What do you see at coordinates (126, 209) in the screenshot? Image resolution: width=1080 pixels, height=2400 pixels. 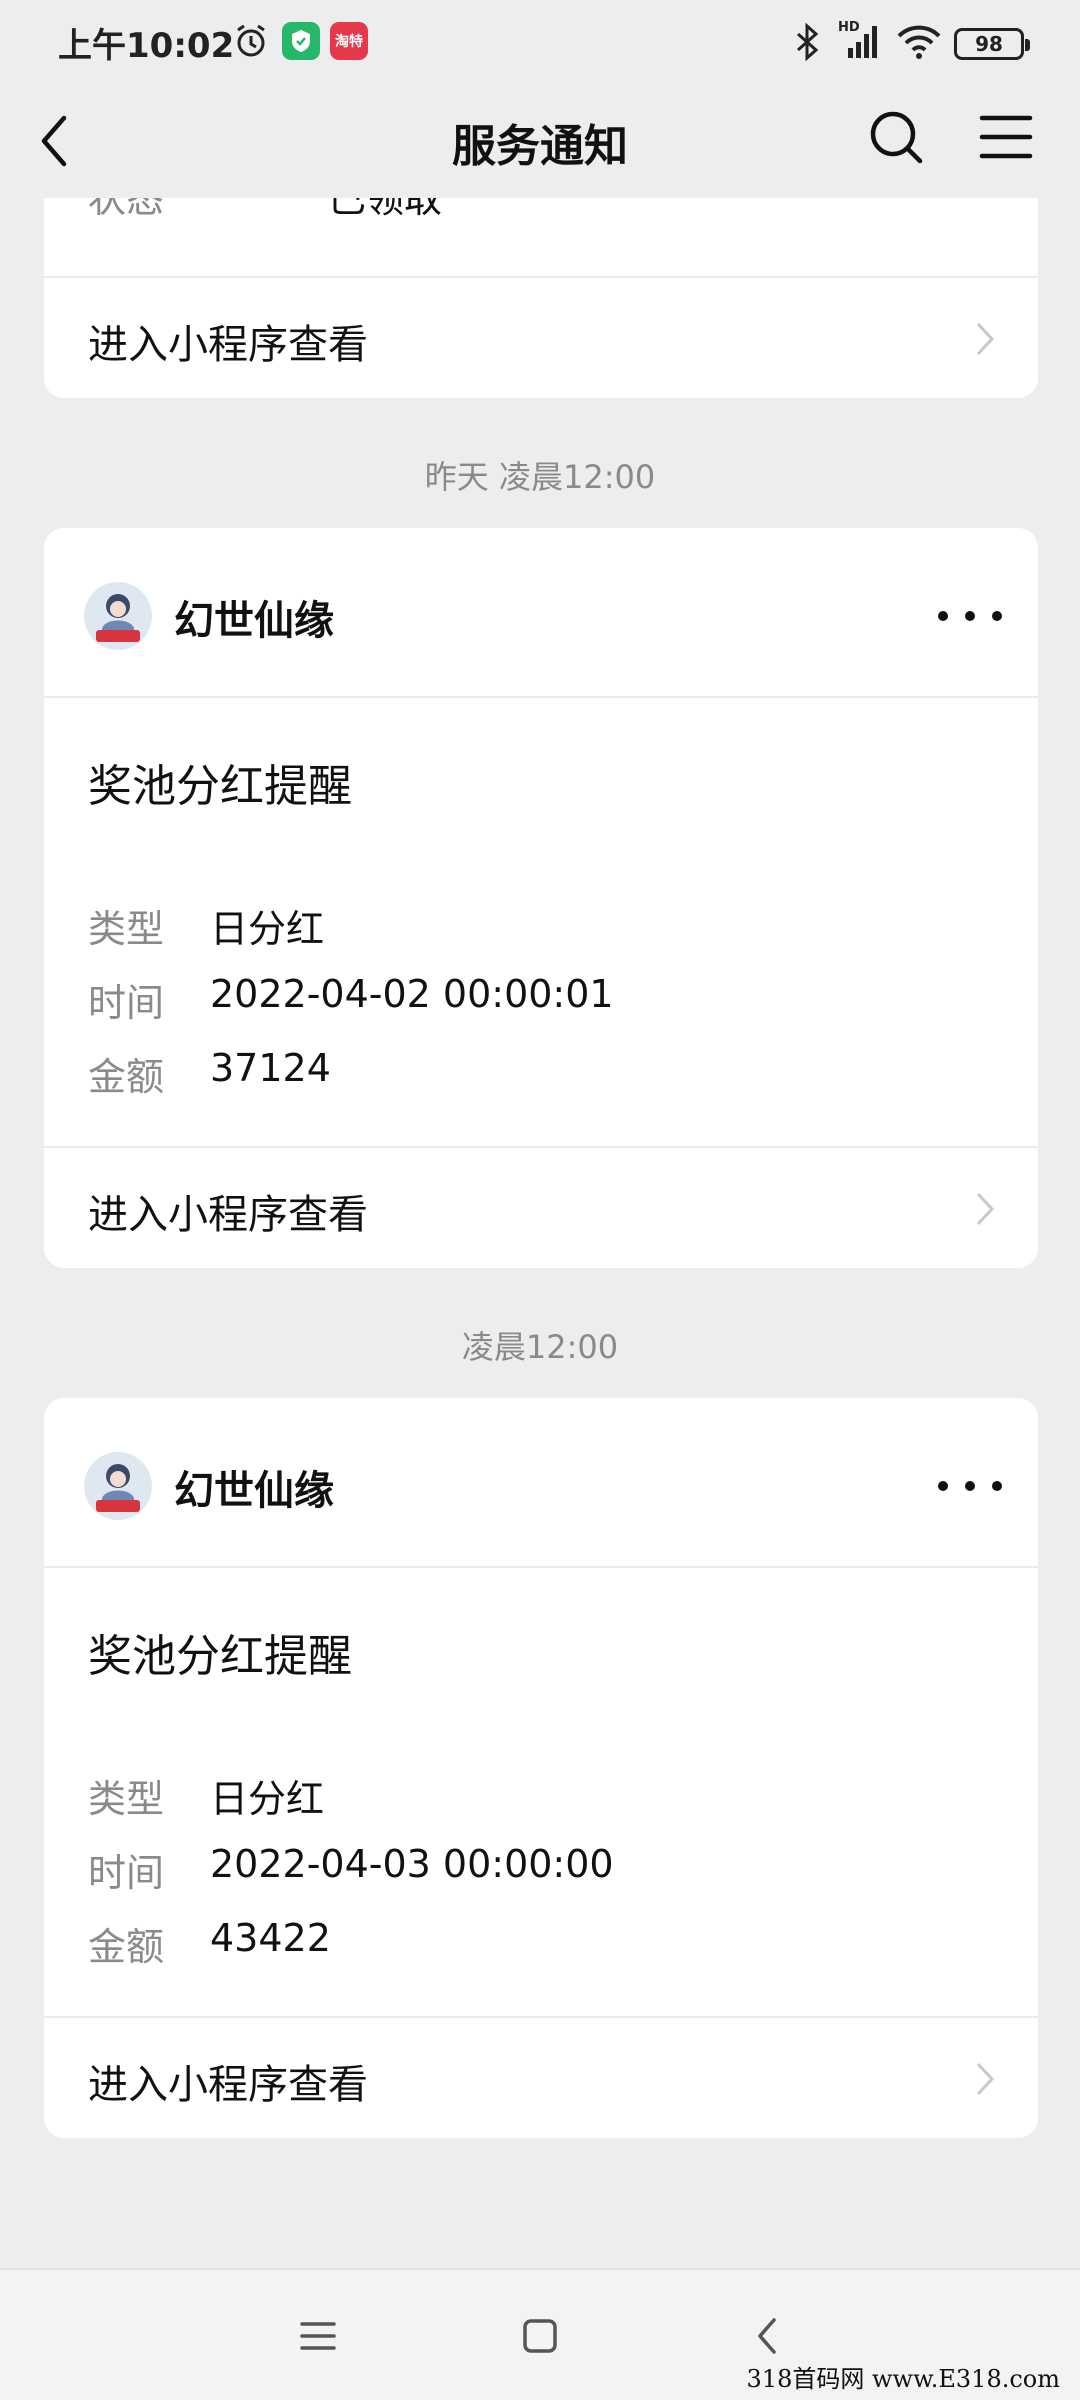 I see `row-label: 状态` at bounding box center [126, 209].